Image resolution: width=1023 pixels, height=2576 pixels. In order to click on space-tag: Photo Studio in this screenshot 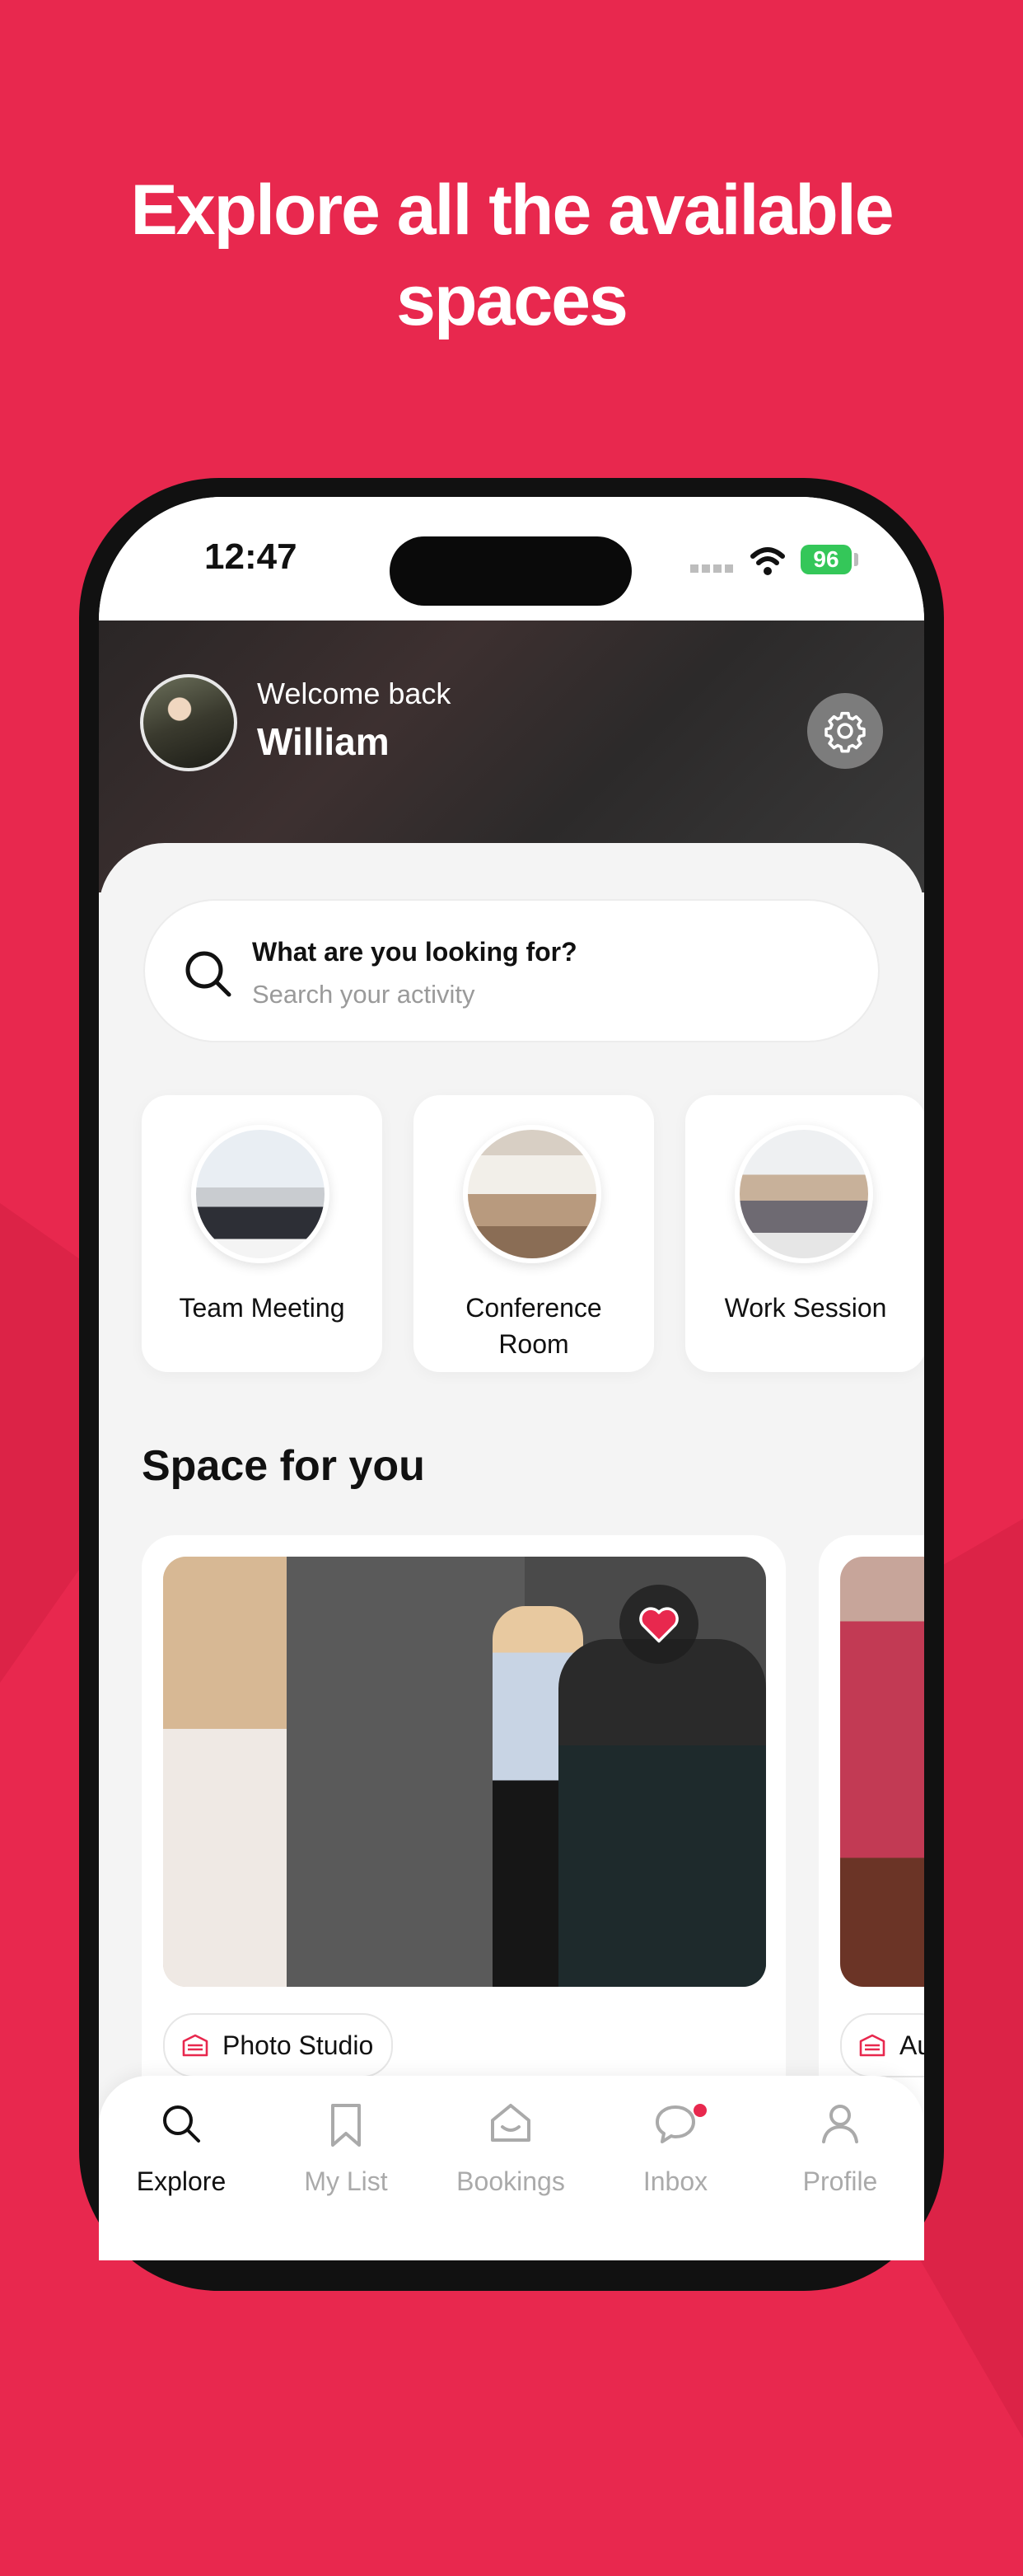, I will do `click(278, 2045)`.